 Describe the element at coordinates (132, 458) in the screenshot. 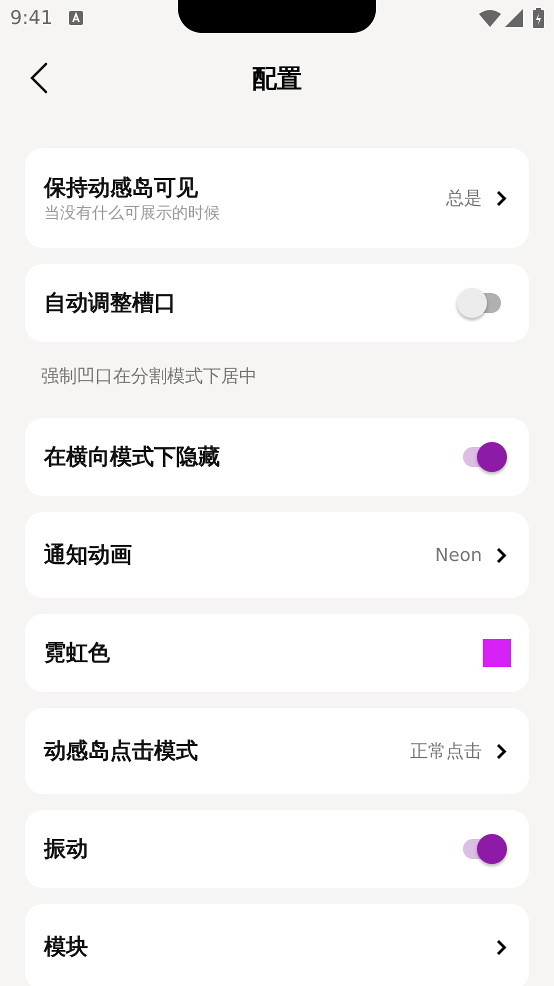

I see `setting-label: 在横向模式下隐藏` at that location.